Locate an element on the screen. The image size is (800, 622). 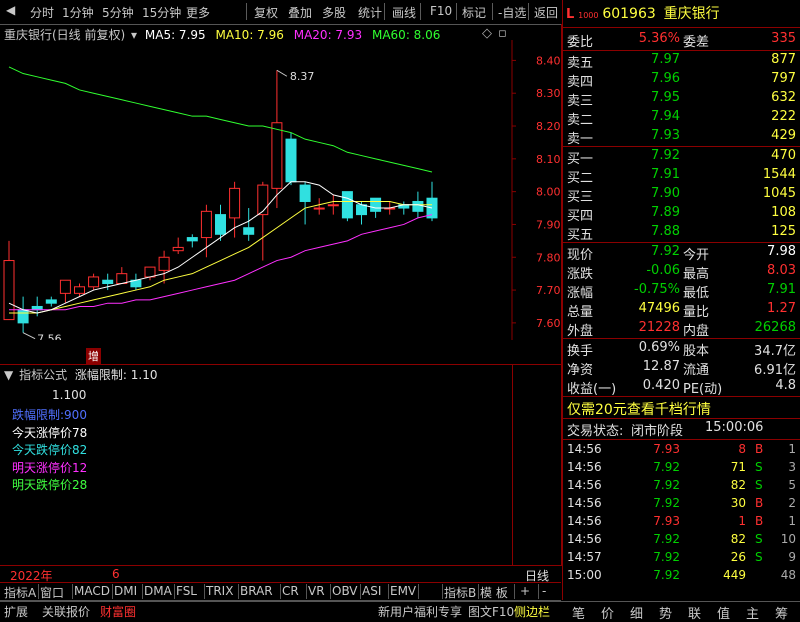
toolbar-item: 叠加 is located at coordinates (300, 12).